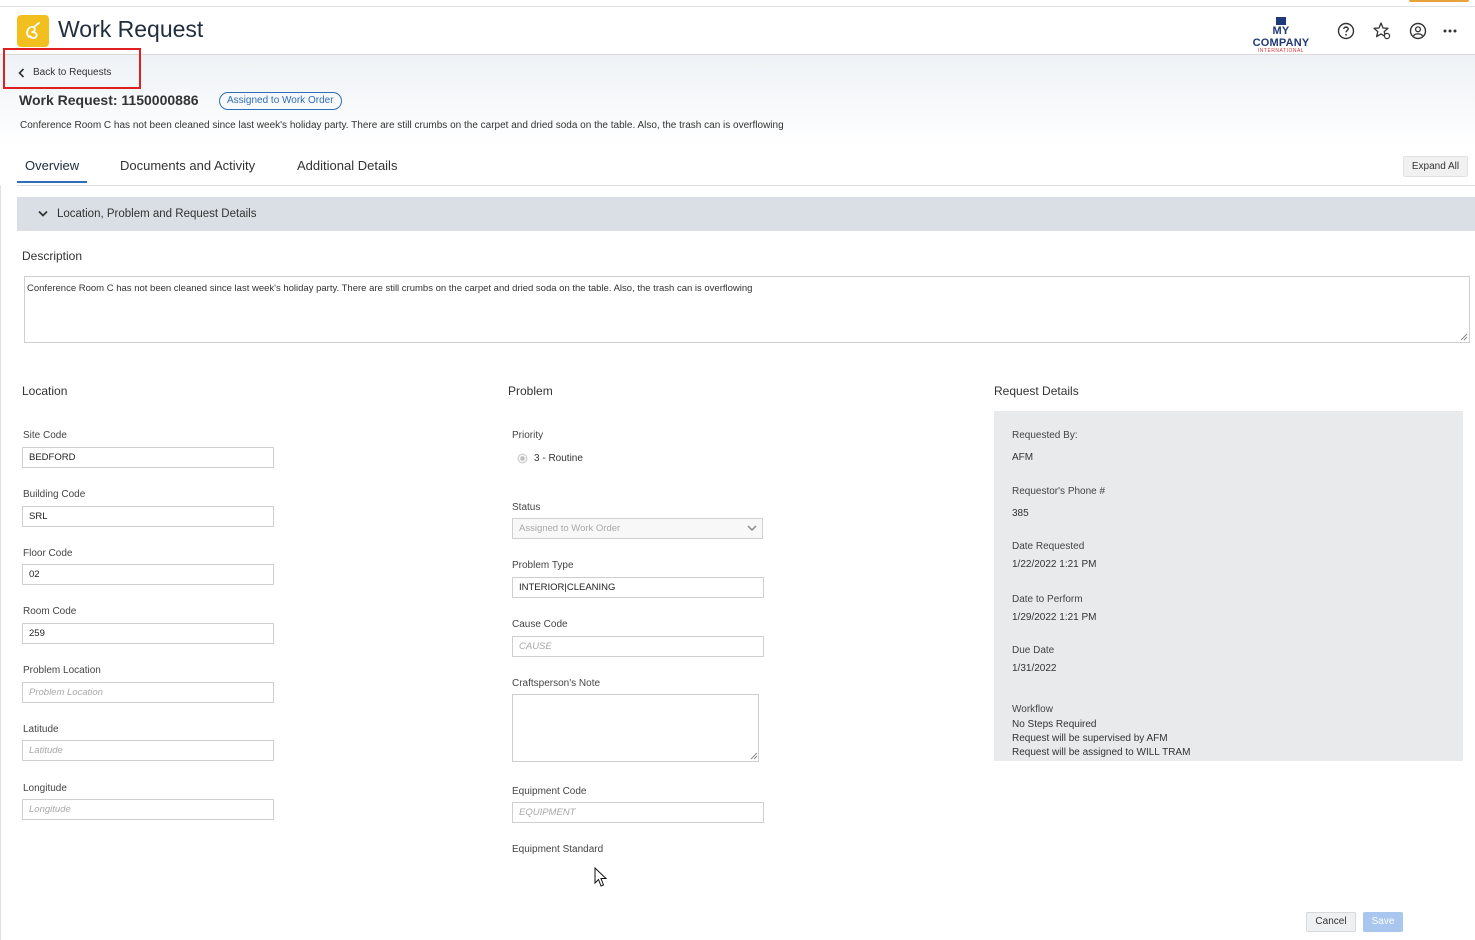 The height and width of the screenshot is (940, 1475). What do you see at coordinates (1418, 31) in the screenshot?
I see `profile-icon` at bounding box center [1418, 31].